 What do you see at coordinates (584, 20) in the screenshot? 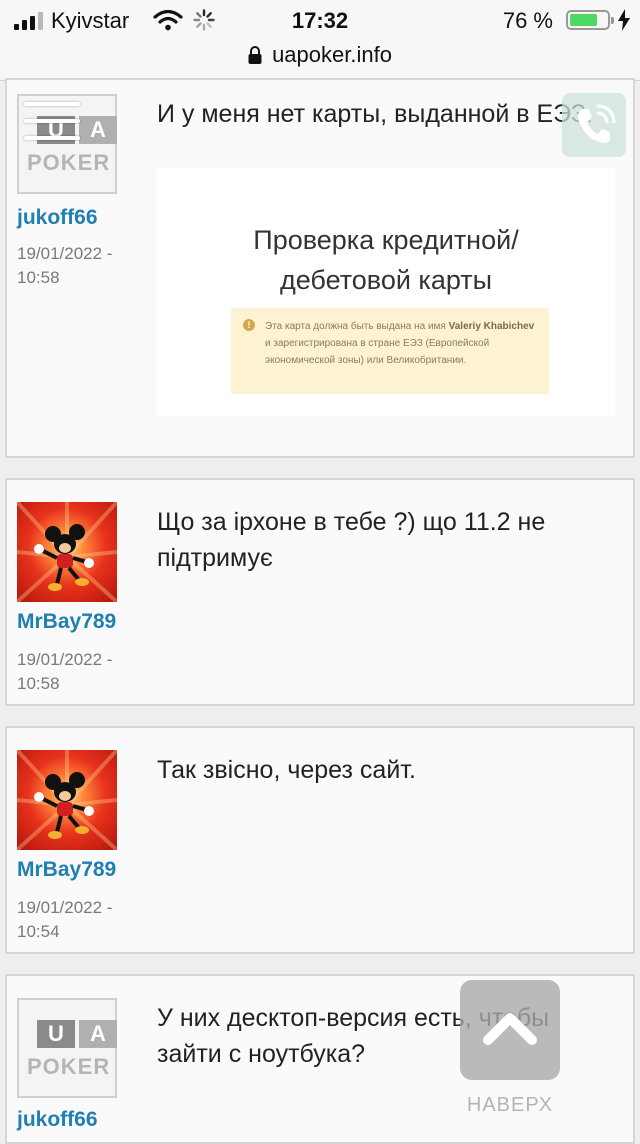
I see `battery-fill` at bounding box center [584, 20].